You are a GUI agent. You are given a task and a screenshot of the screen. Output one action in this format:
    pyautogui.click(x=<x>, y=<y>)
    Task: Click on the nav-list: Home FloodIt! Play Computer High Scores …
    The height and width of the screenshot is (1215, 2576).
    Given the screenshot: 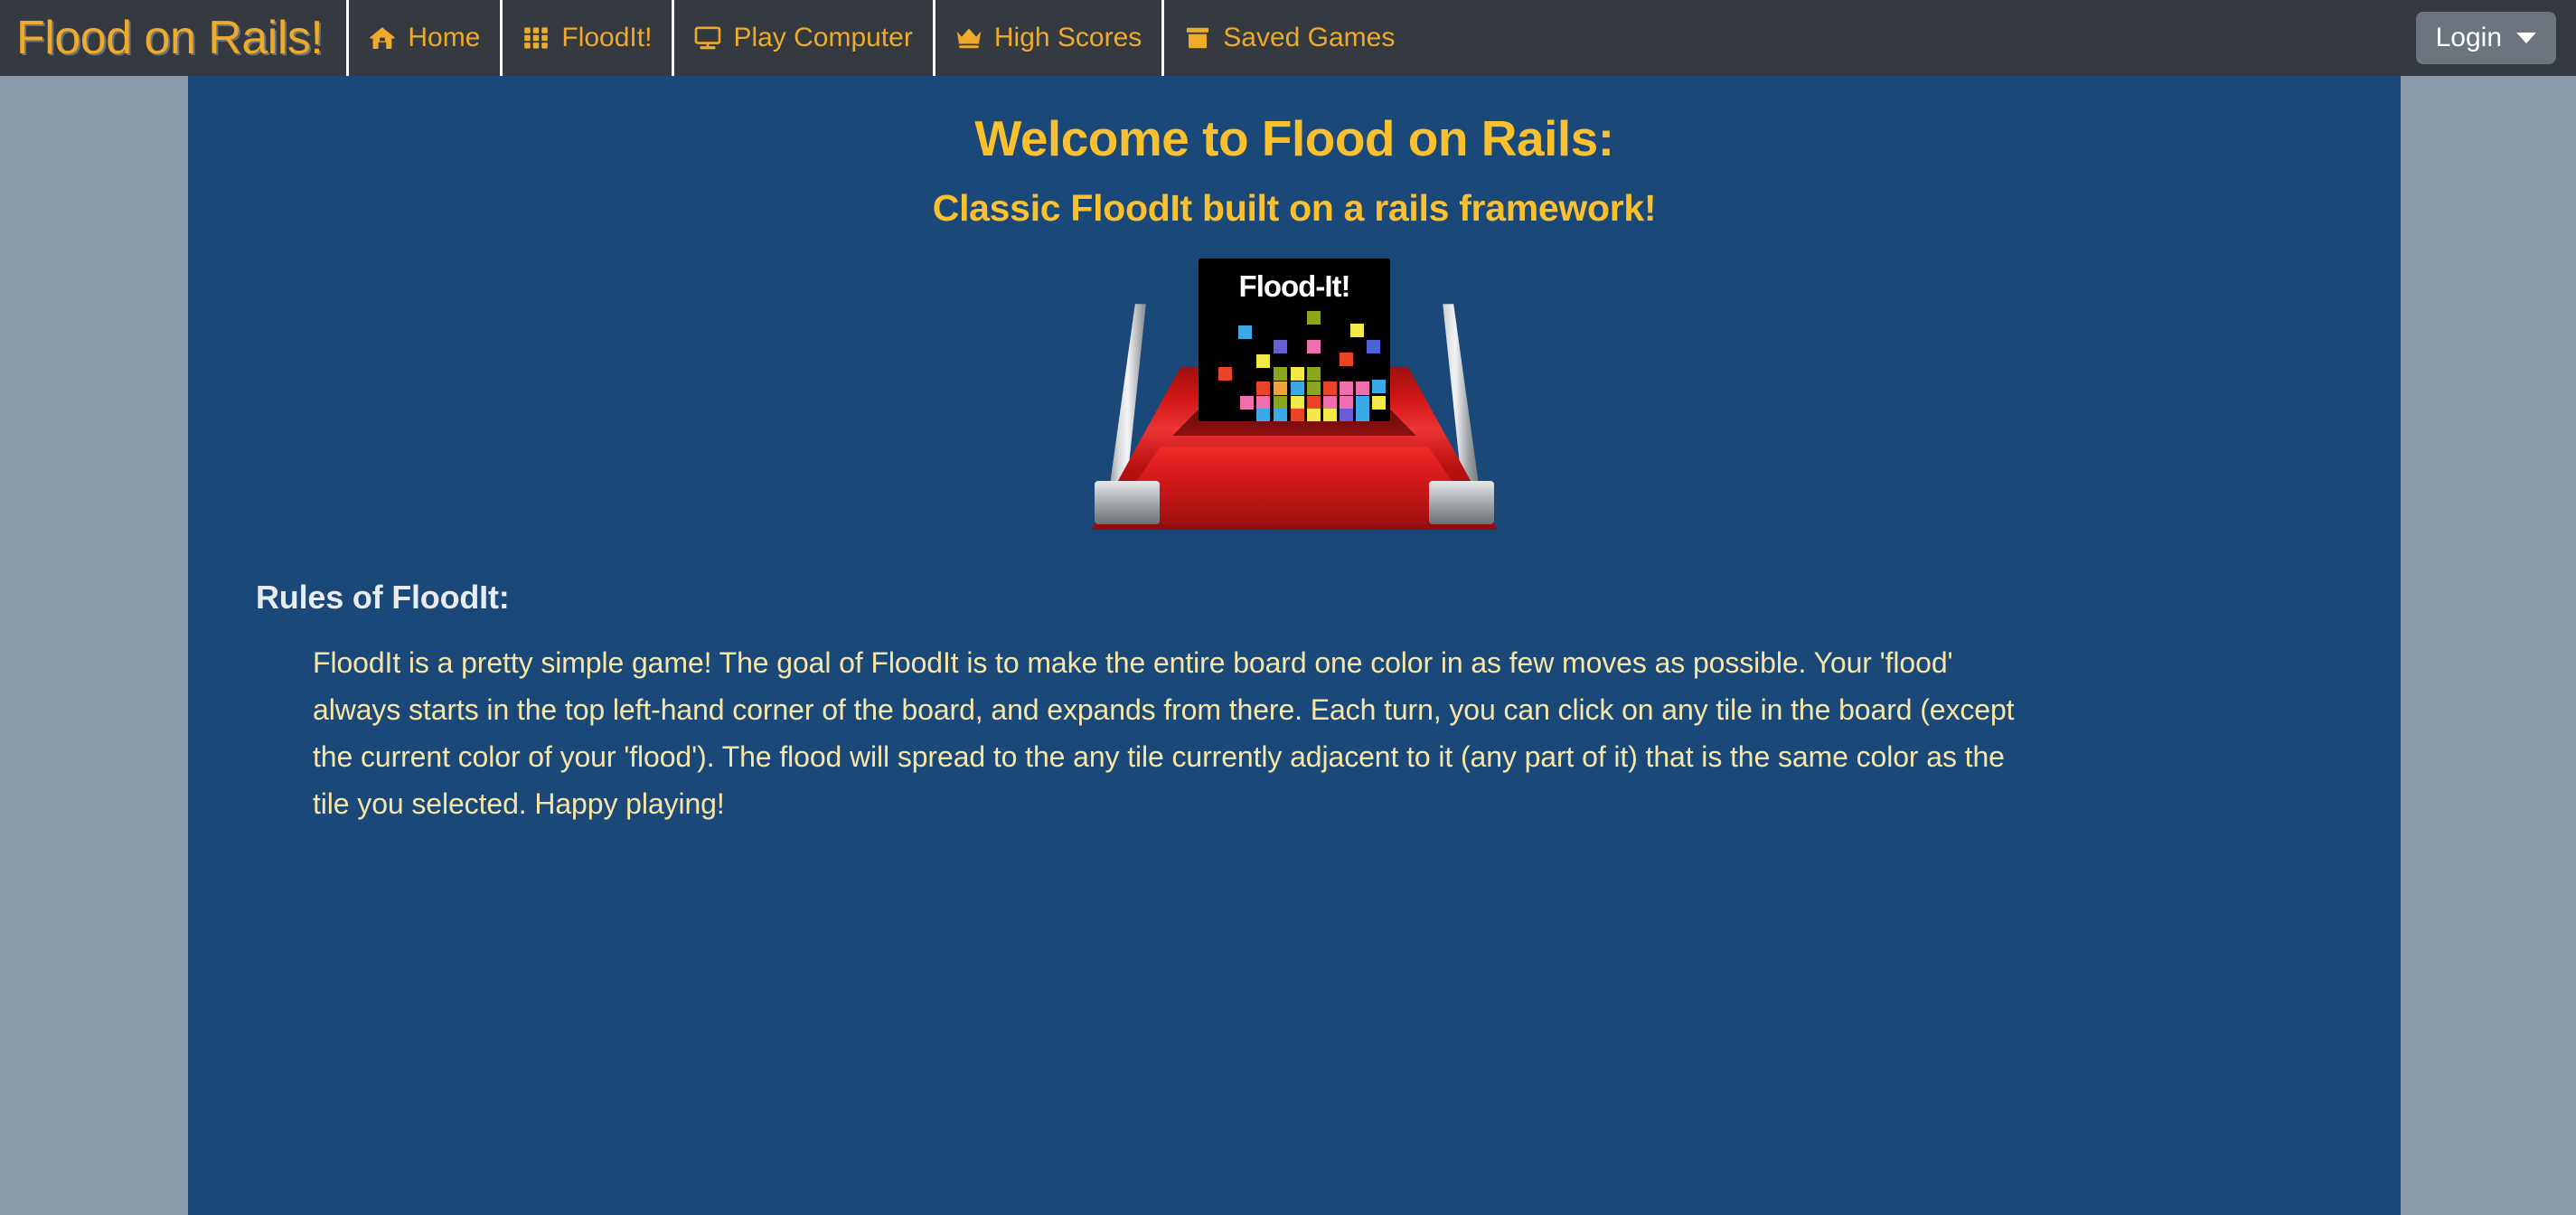 What is the action you would take?
    pyautogui.click(x=881, y=38)
    